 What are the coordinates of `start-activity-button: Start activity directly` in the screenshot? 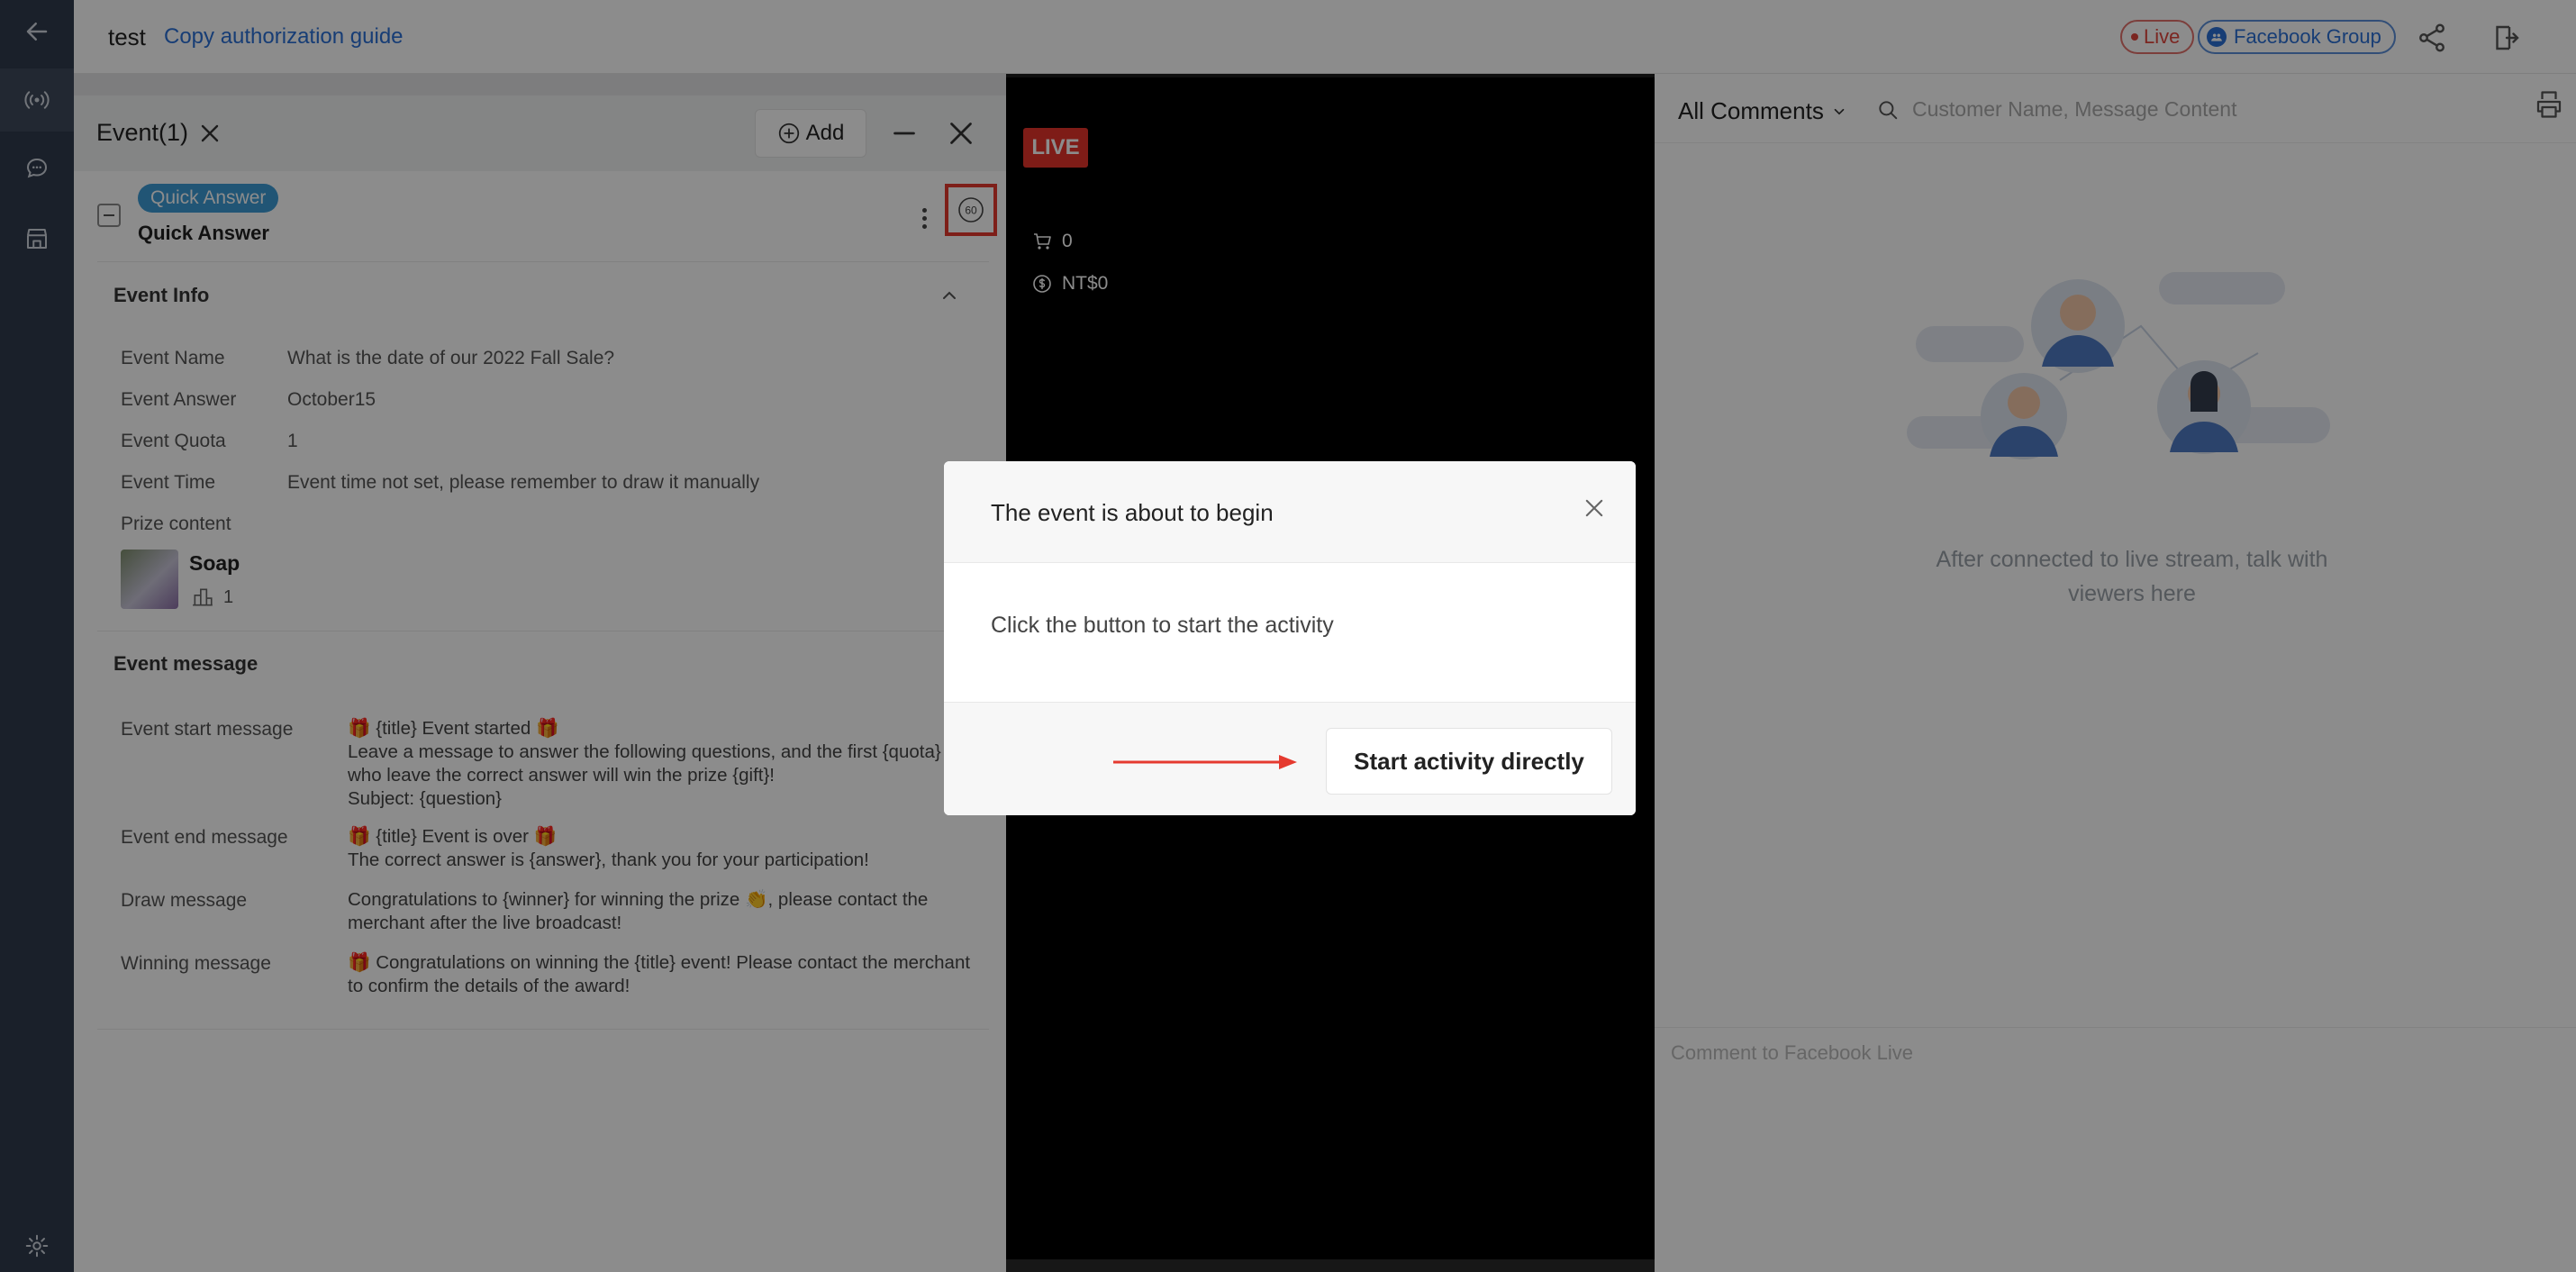 It's located at (1469, 762).